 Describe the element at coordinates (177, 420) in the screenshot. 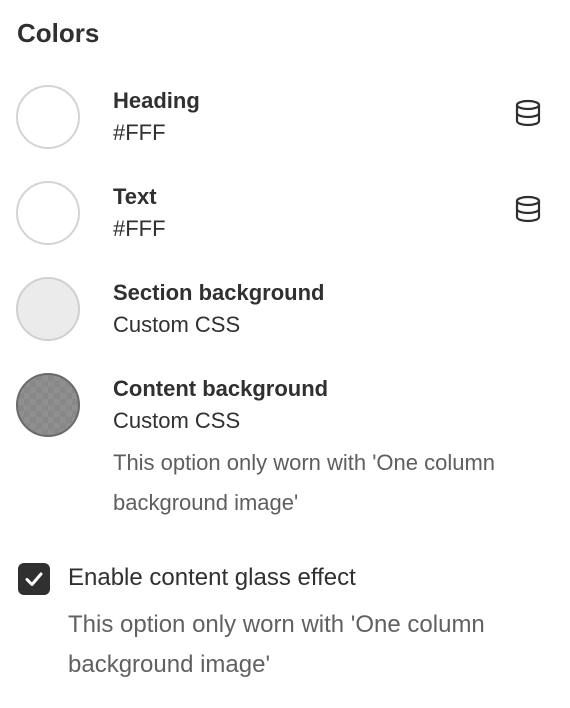

I see `content-background-value: Custom CSS` at that location.